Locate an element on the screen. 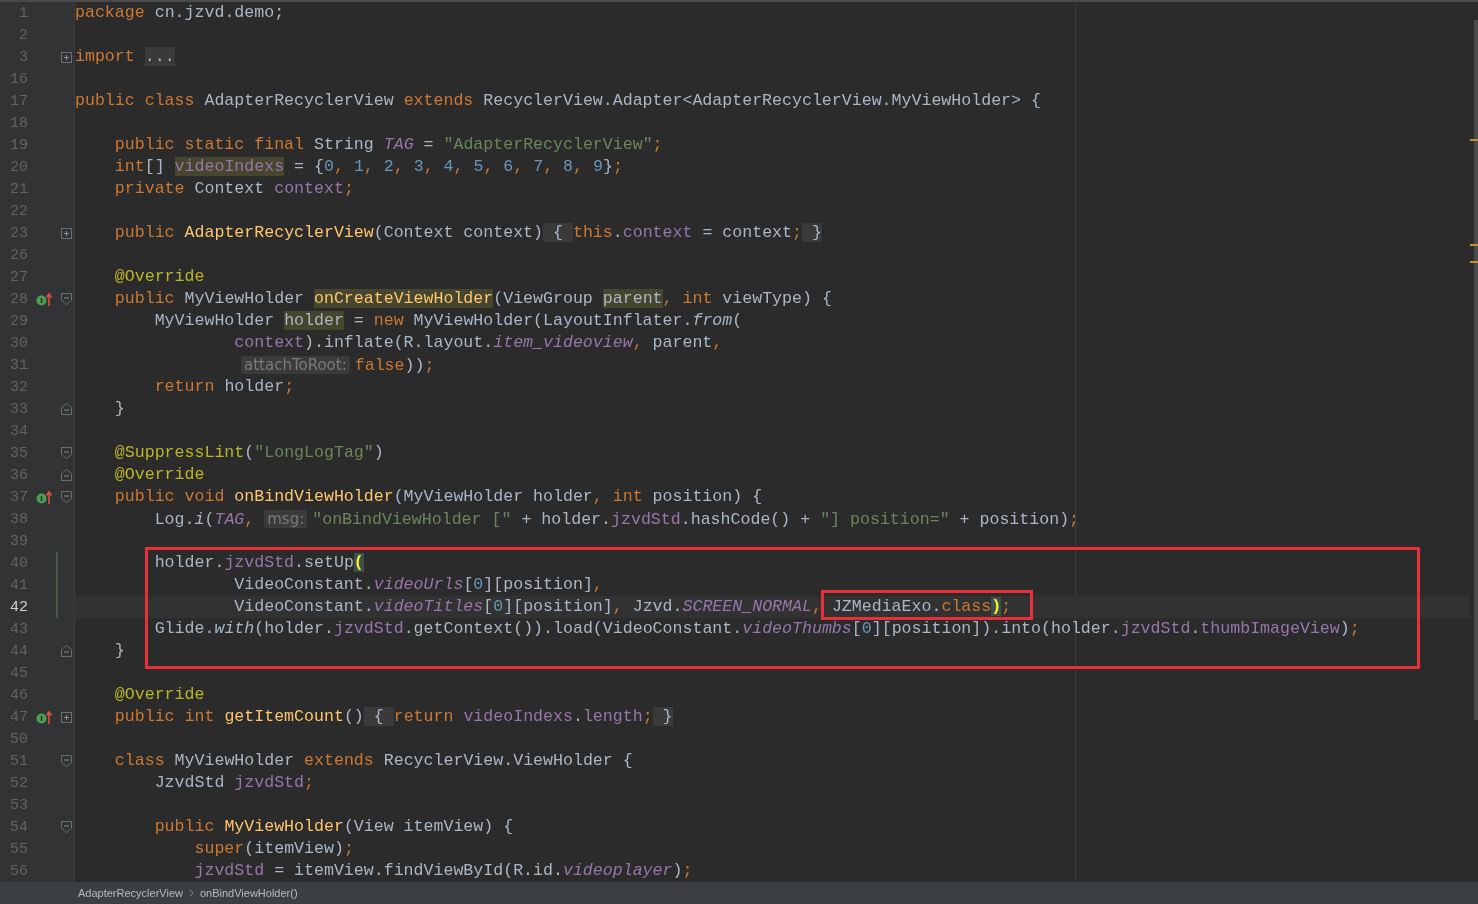  breadcrumb-item: onBindViewHolder() is located at coordinates (248, 893).